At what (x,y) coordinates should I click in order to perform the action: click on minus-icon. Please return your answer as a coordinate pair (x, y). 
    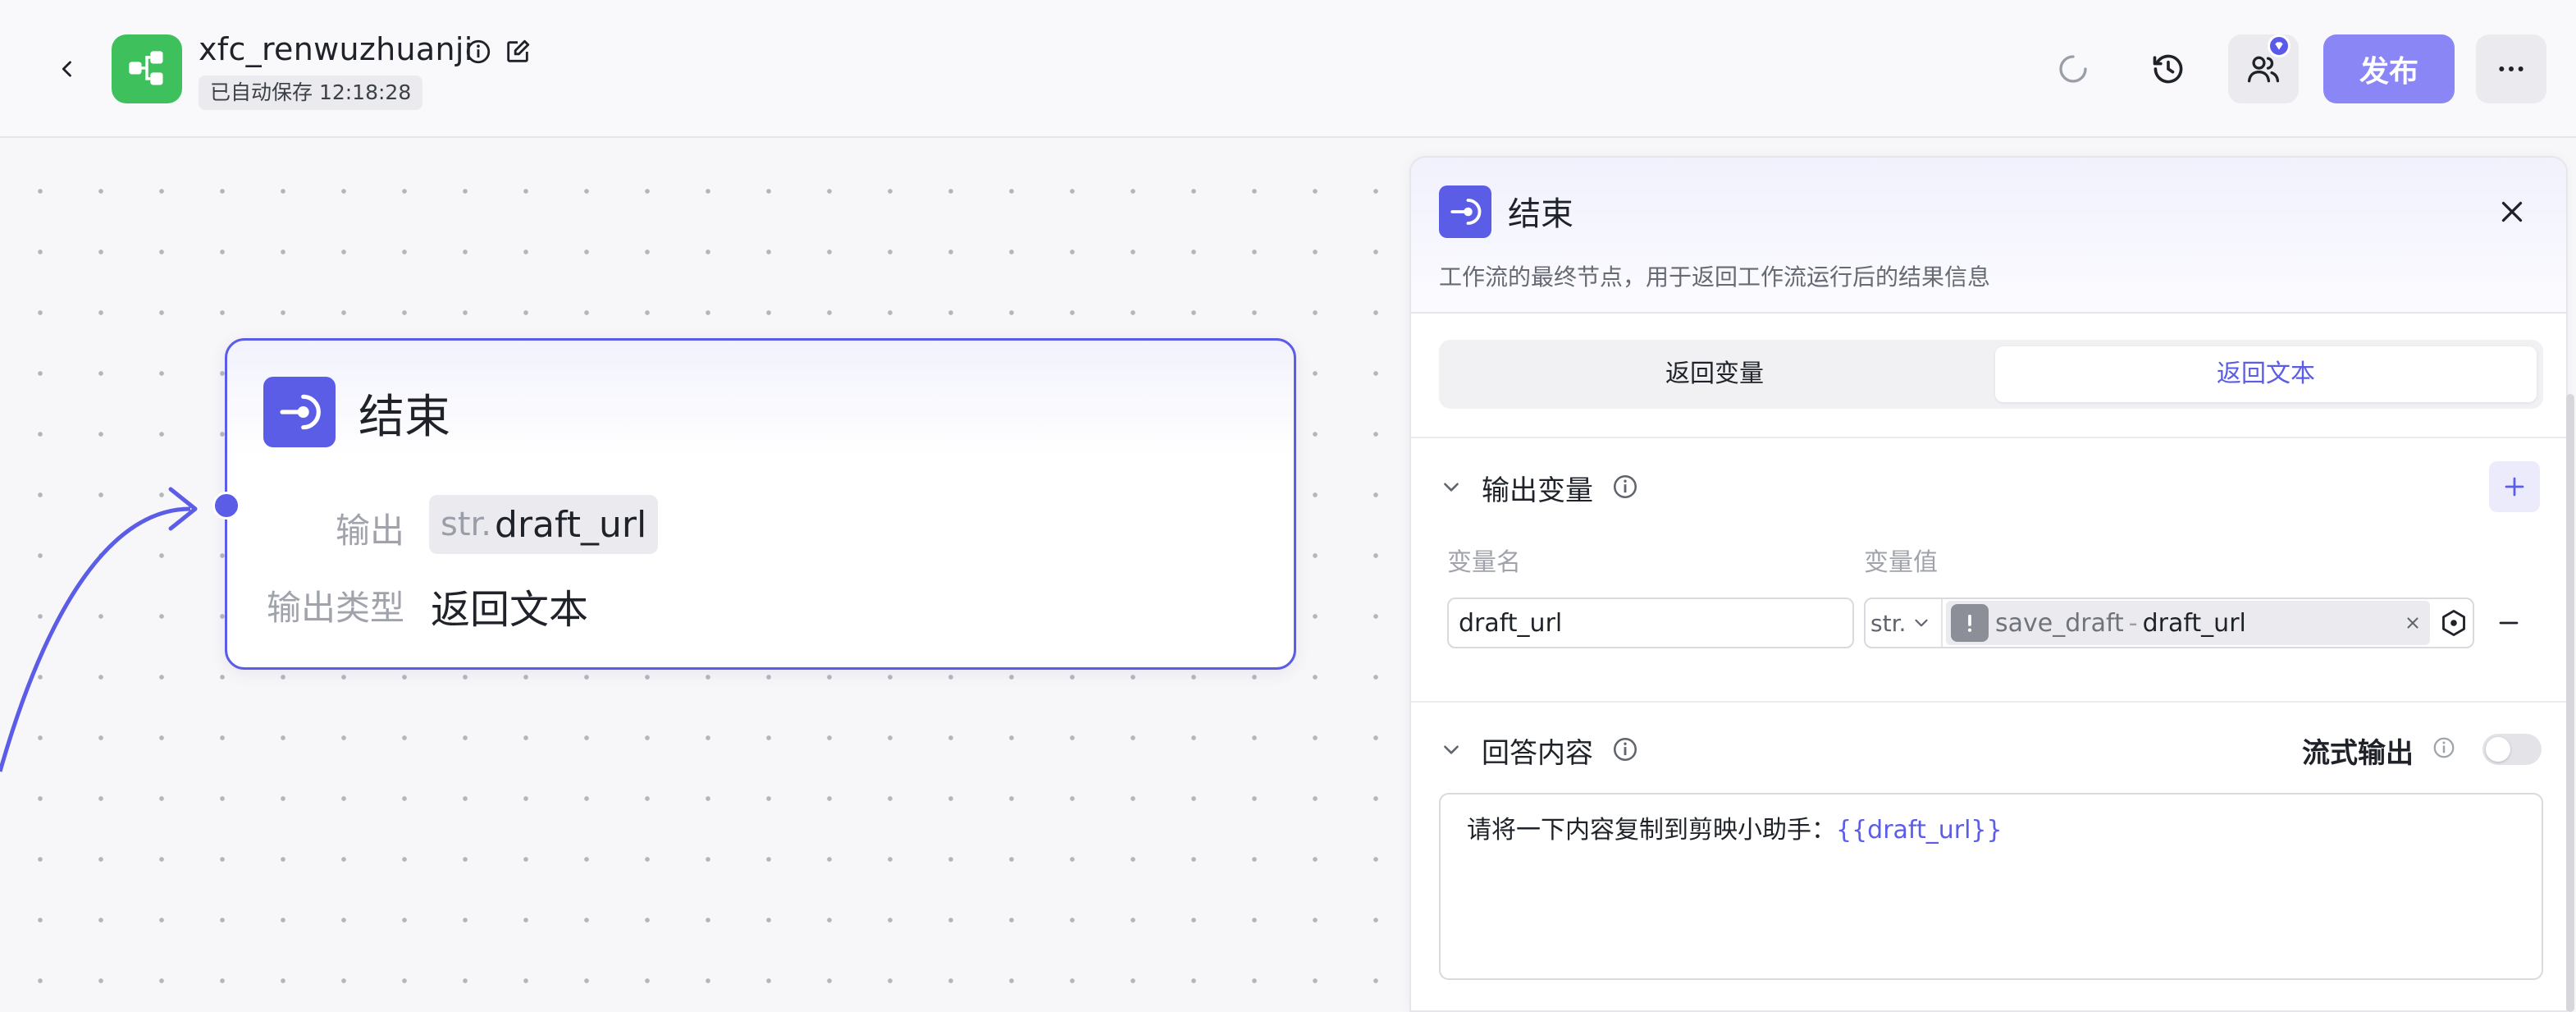
    Looking at the image, I should click on (2509, 623).